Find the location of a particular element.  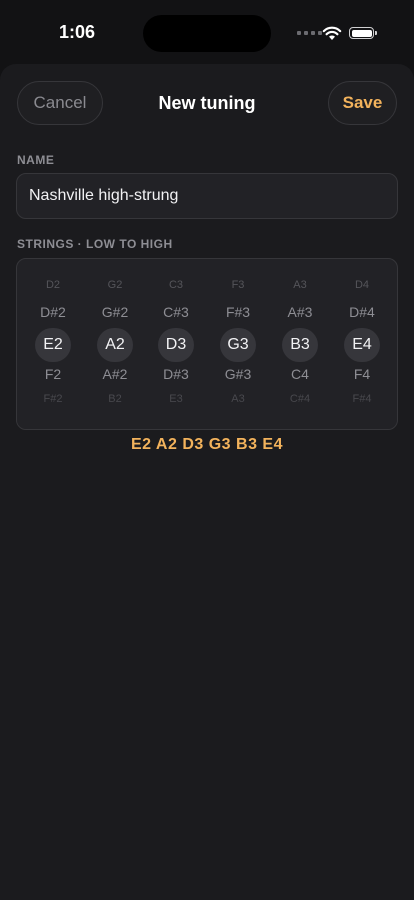

picker-selected-note: G3 is located at coordinates (238, 345).